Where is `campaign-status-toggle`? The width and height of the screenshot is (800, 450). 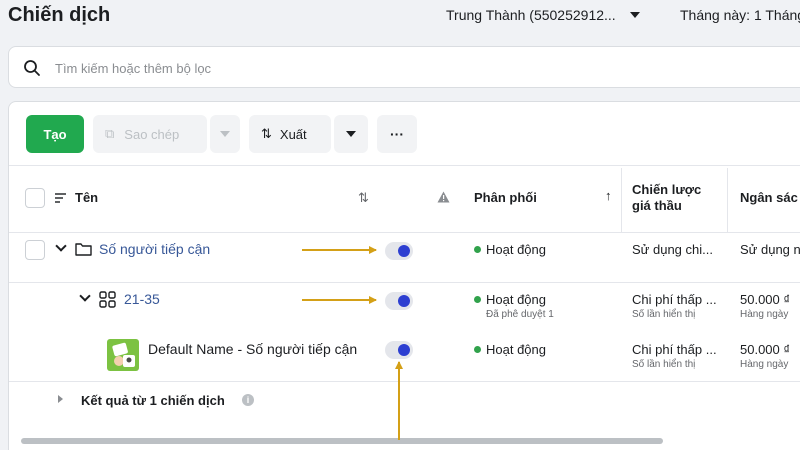 campaign-status-toggle is located at coordinates (399, 251).